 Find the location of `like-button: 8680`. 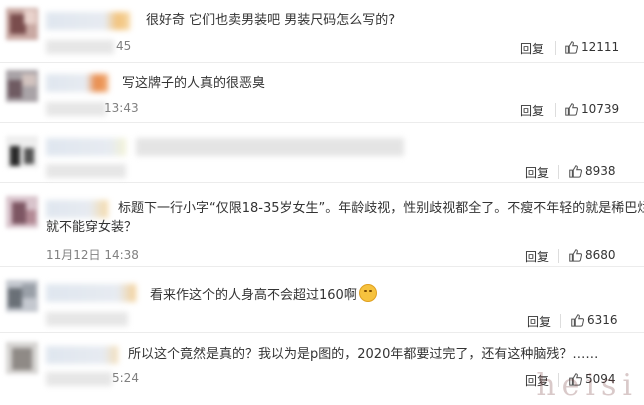

like-button: 8680 is located at coordinates (592, 255).